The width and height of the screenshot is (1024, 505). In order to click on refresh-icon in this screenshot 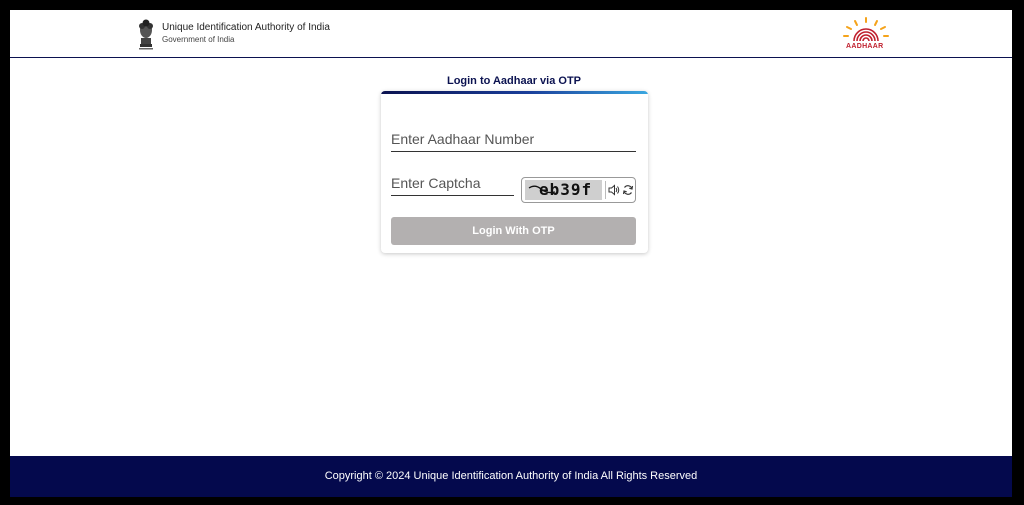, I will do `click(628, 190)`.